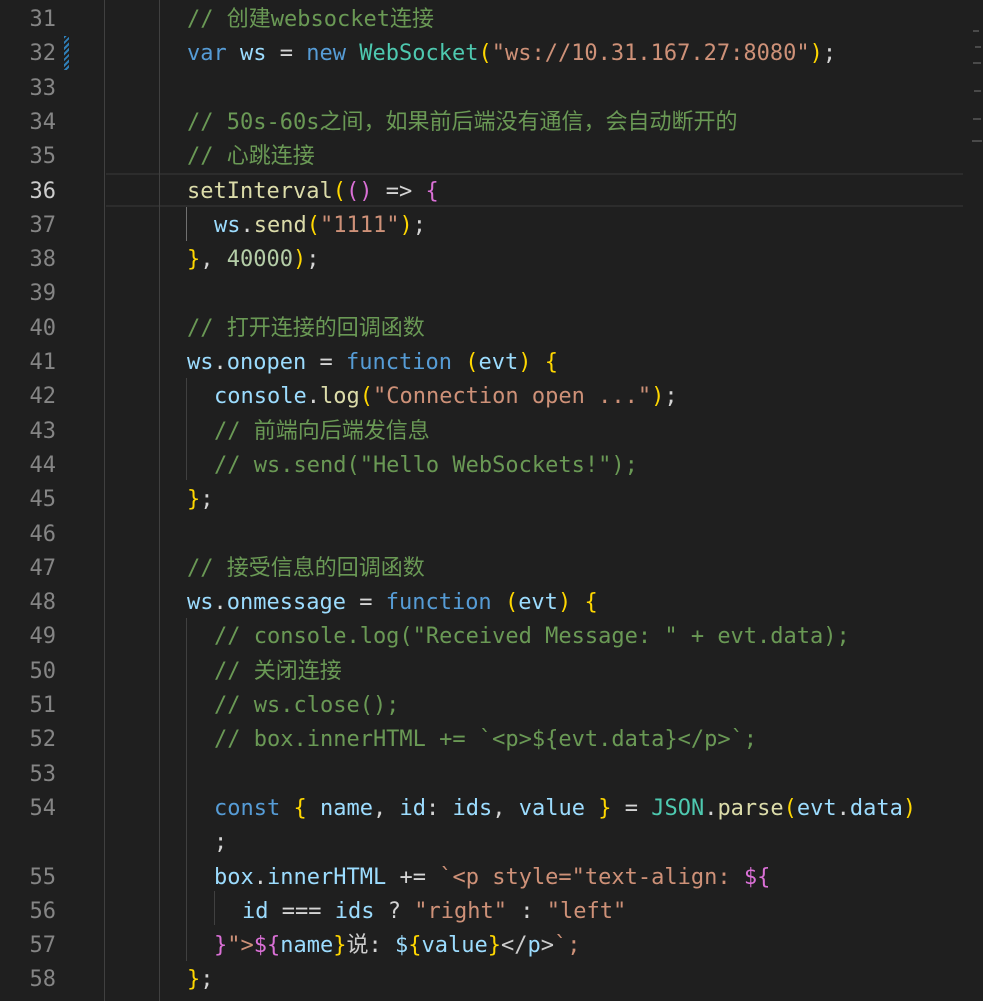  What do you see at coordinates (251, 157) in the screenshot?
I see `code-text: // 心跳连接` at bounding box center [251, 157].